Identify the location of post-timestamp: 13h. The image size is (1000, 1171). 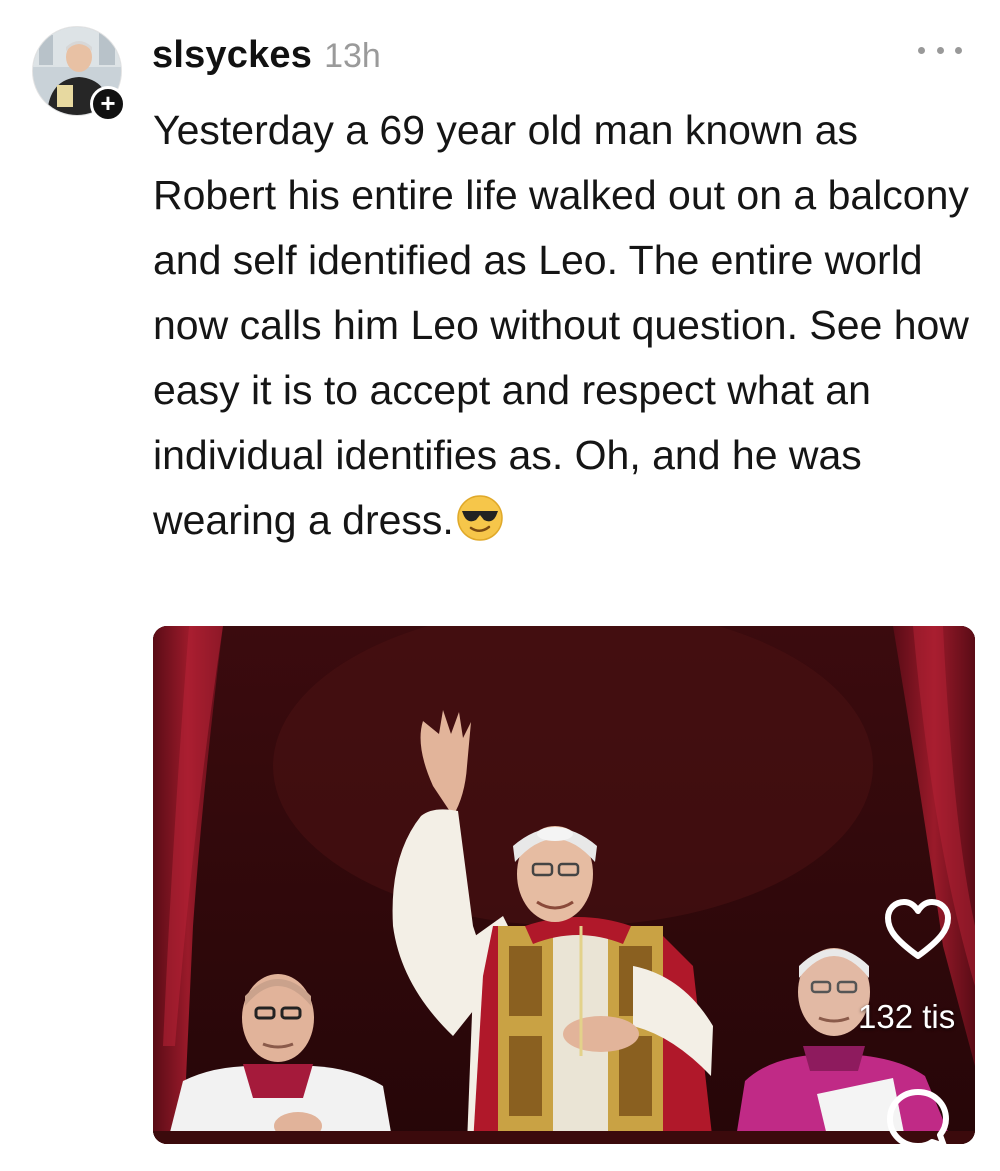
(352, 56).